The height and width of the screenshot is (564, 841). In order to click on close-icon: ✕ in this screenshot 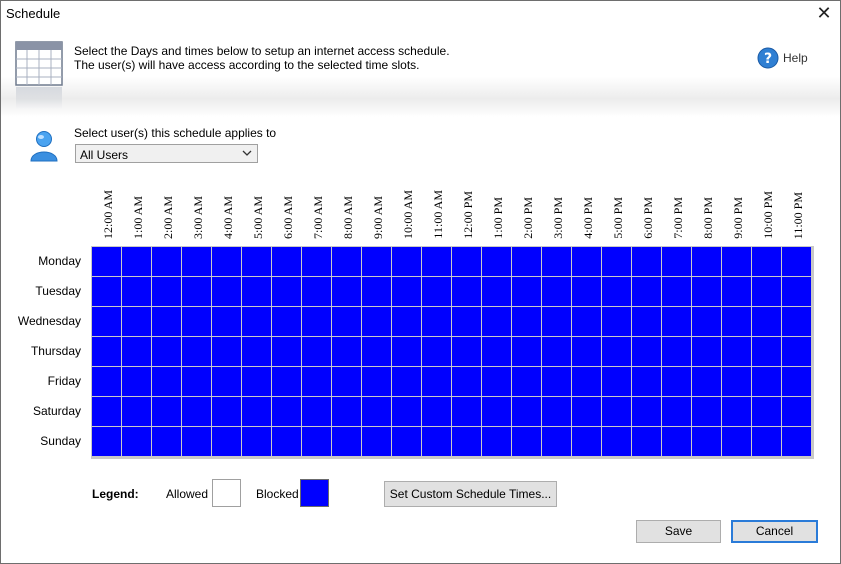, I will do `click(824, 13)`.